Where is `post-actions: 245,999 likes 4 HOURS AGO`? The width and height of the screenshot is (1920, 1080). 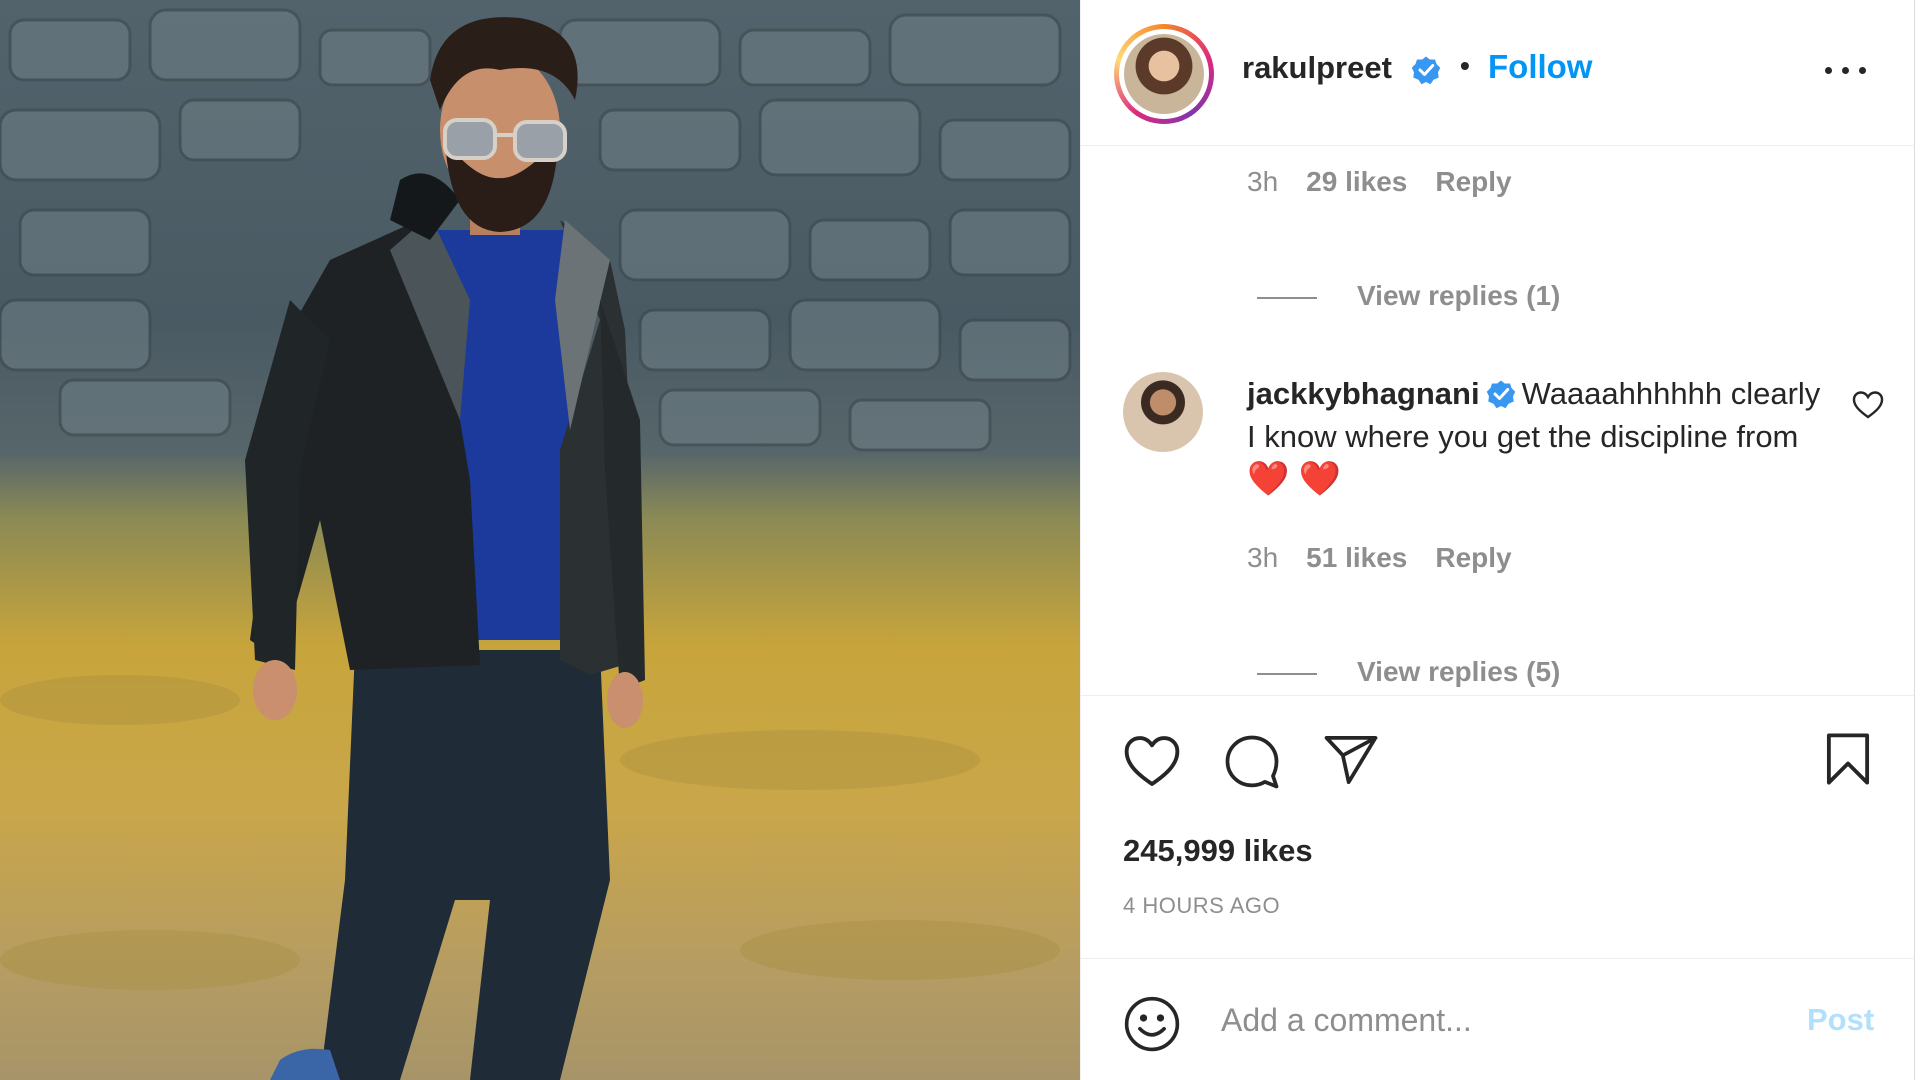 post-actions: 245,999 likes 4 HOURS AGO is located at coordinates (1500, 827).